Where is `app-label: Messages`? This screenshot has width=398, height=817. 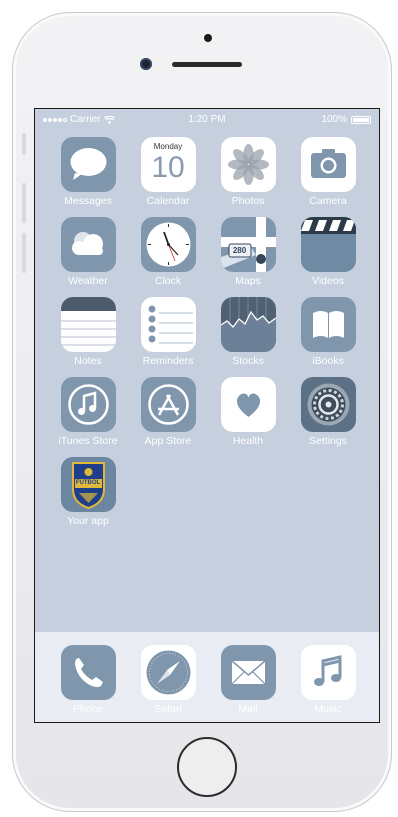 app-label: Messages is located at coordinates (88, 201).